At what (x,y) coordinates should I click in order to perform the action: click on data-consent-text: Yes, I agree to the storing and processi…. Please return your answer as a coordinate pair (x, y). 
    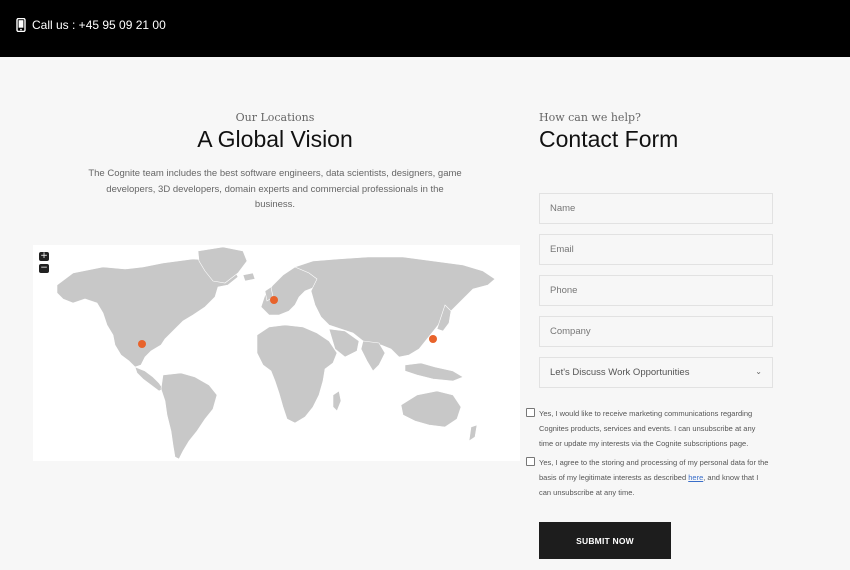
    Looking at the image, I should click on (655, 477).